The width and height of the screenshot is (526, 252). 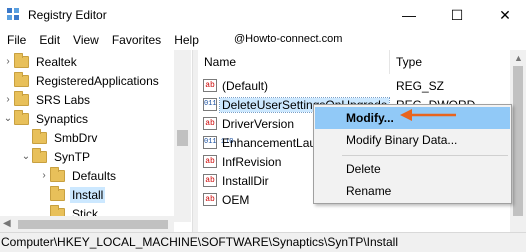 I want to click on tree-item-label: Realtek, so click(x=56, y=61).